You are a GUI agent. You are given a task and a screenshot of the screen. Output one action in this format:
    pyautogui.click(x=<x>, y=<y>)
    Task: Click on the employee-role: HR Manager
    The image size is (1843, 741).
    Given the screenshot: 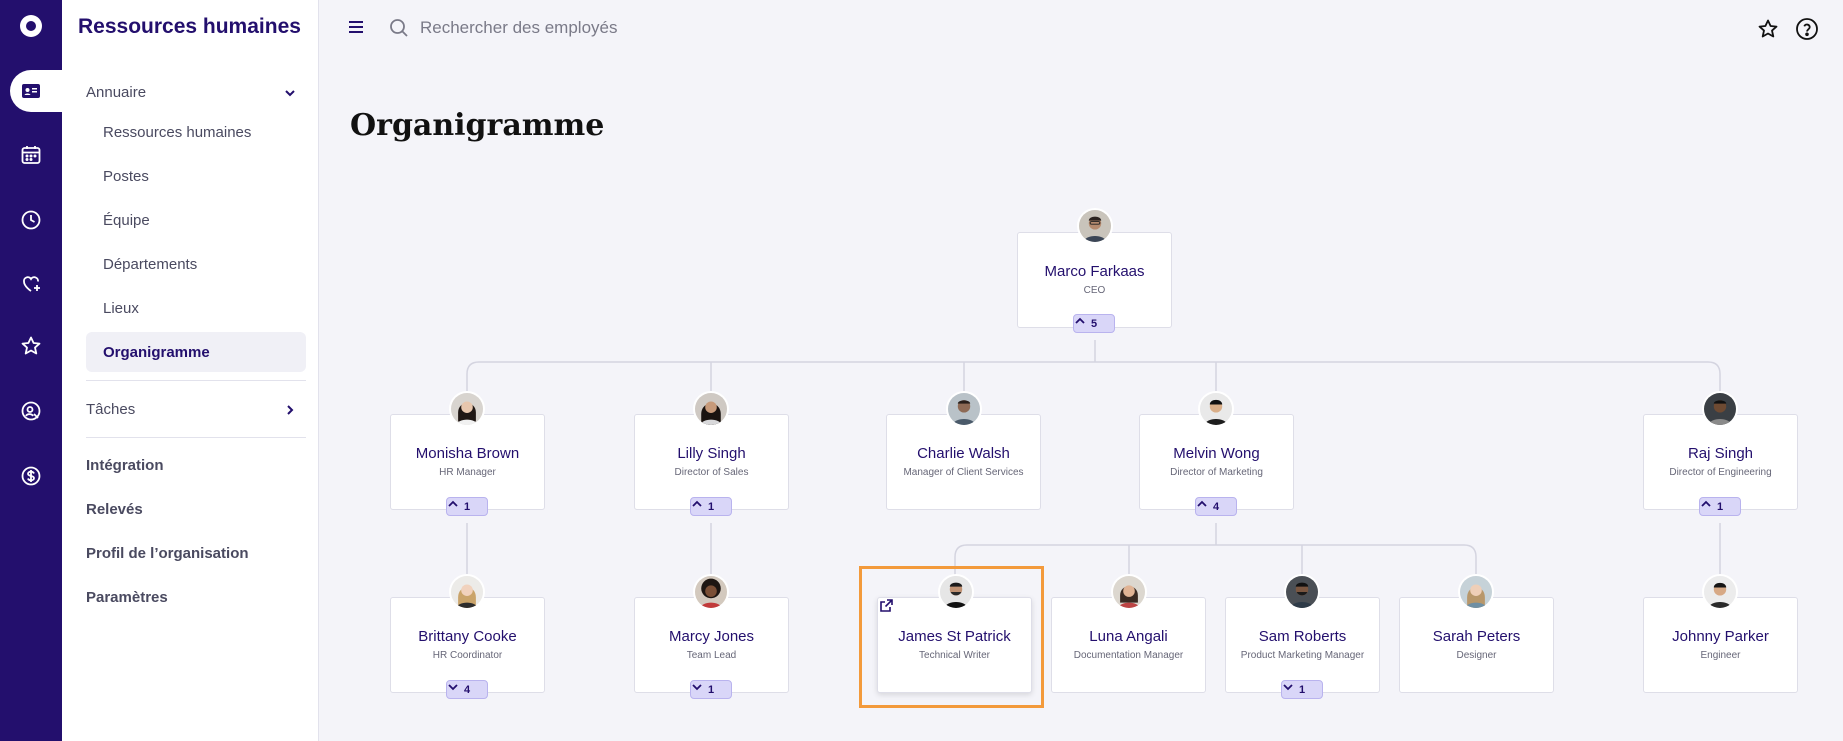 What is the action you would take?
    pyautogui.click(x=467, y=472)
    